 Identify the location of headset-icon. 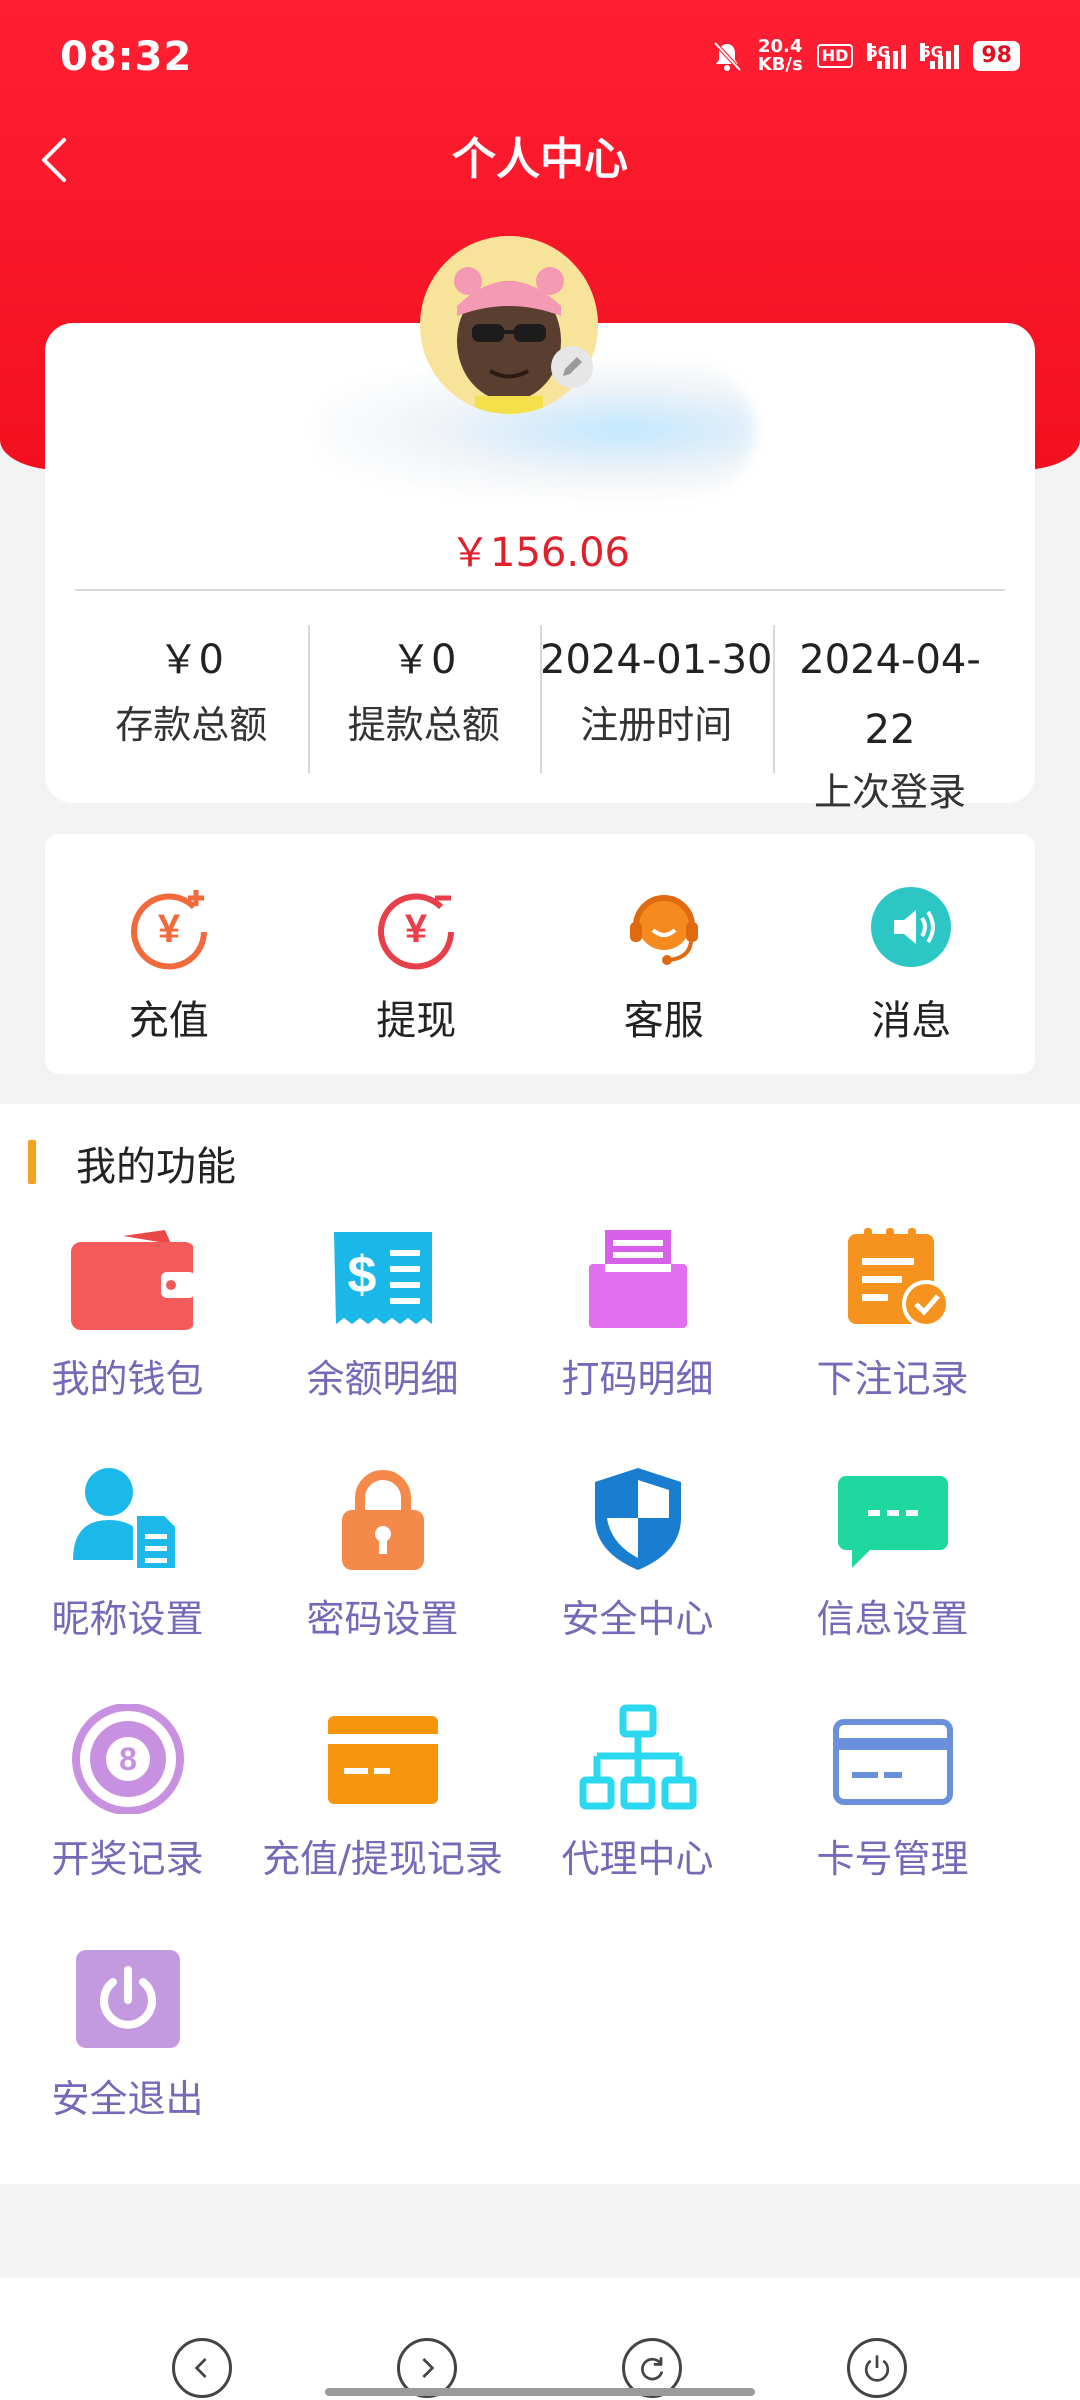
(663, 930).